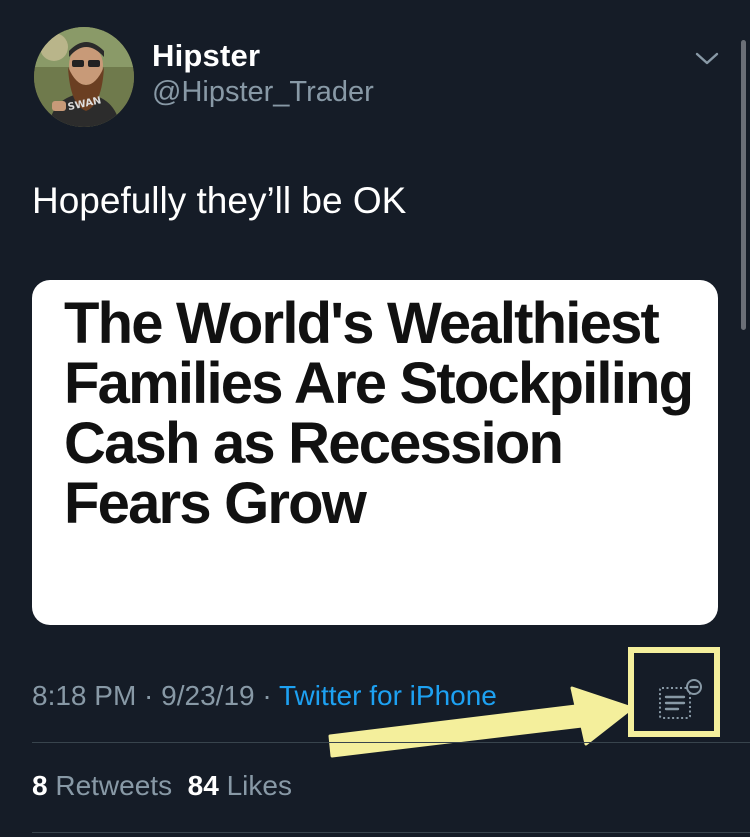 The height and width of the screenshot is (837, 750). Describe the element at coordinates (206, 56) in the screenshot. I see `display-name: Hipster` at that location.